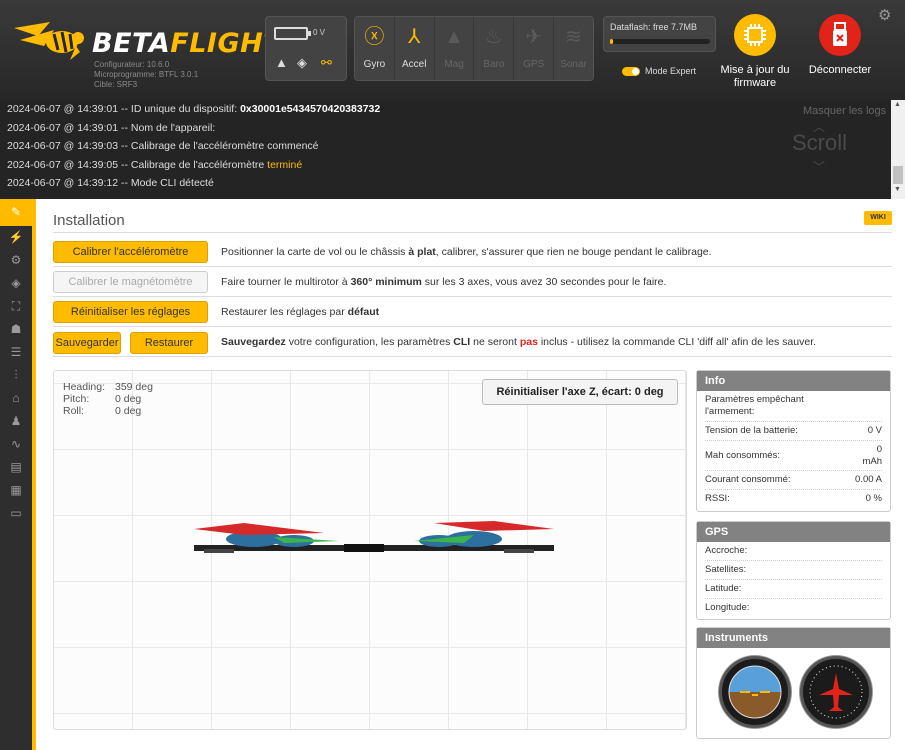 The image size is (905, 750). Describe the element at coordinates (898, 149) in the screenshot. I see `log-scrollbar: ▲ ▼` at that location.